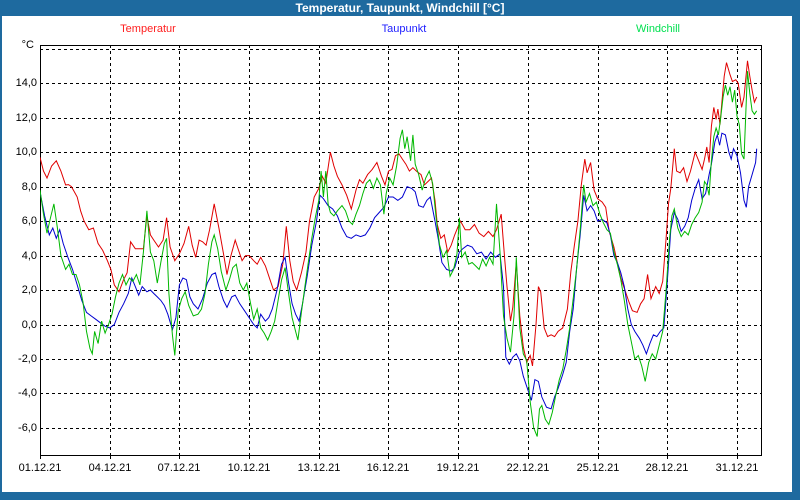 The width and height of the screenshot is (800, 500). I want to click on window-titlebar: Temperatur, Taupunkt, Windchill [°C], so click(400, 8).